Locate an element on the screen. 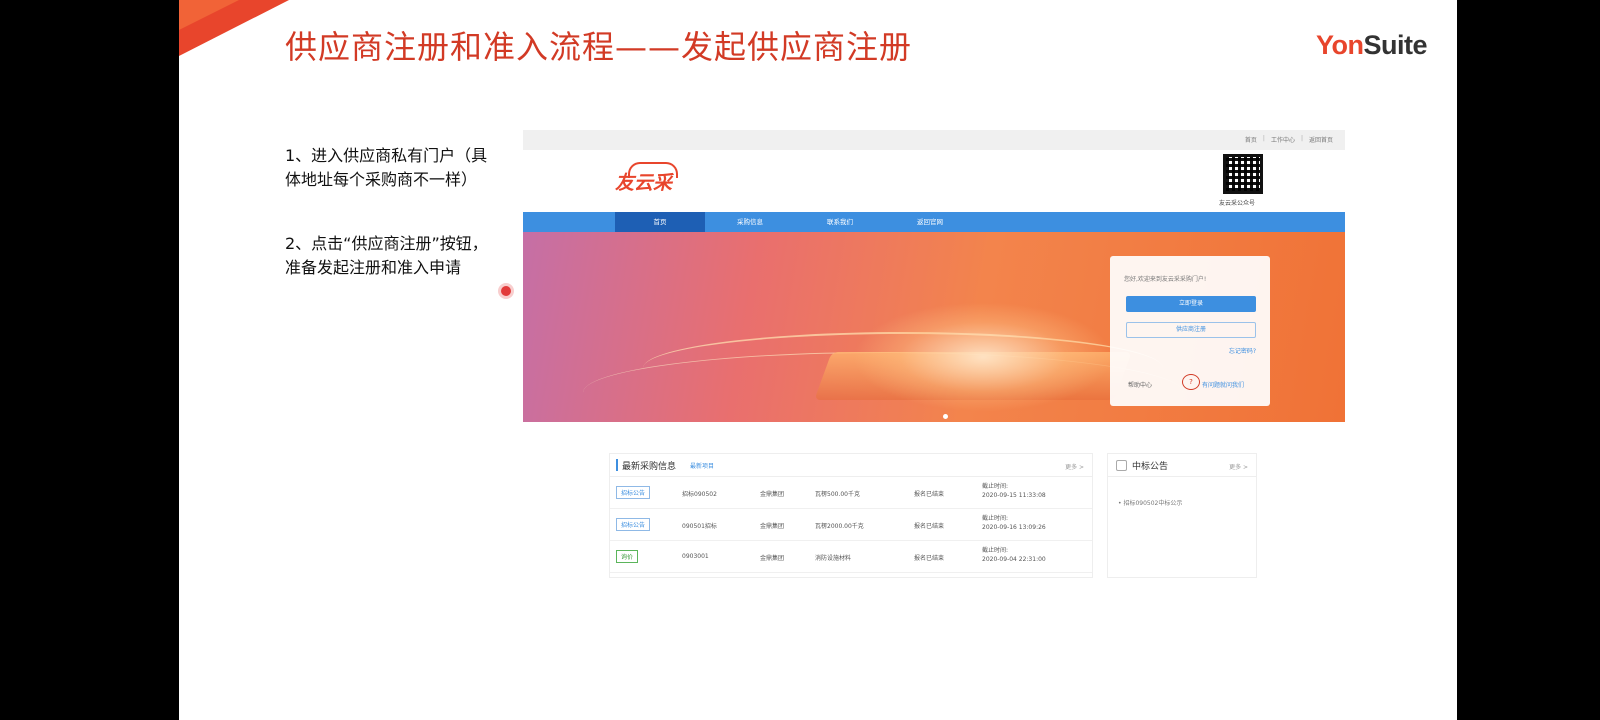 Image resolution: width=1600 pixels, height=720 pixels. project-deadline: 截止时间: 2020-09-15 11:33:08 is located at coordinates (1014, 491).